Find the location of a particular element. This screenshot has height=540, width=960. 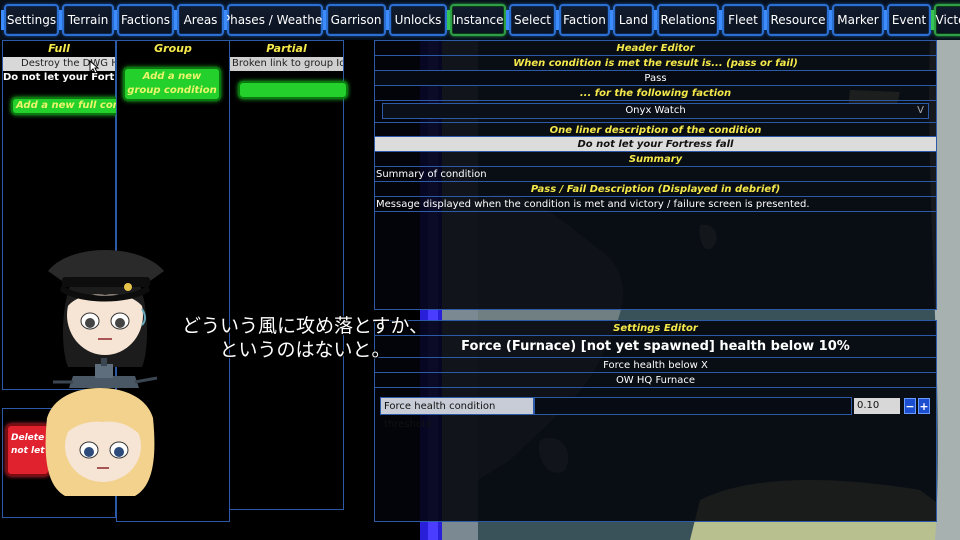

tab-settings: Settings is located at coordinates (31, 20).